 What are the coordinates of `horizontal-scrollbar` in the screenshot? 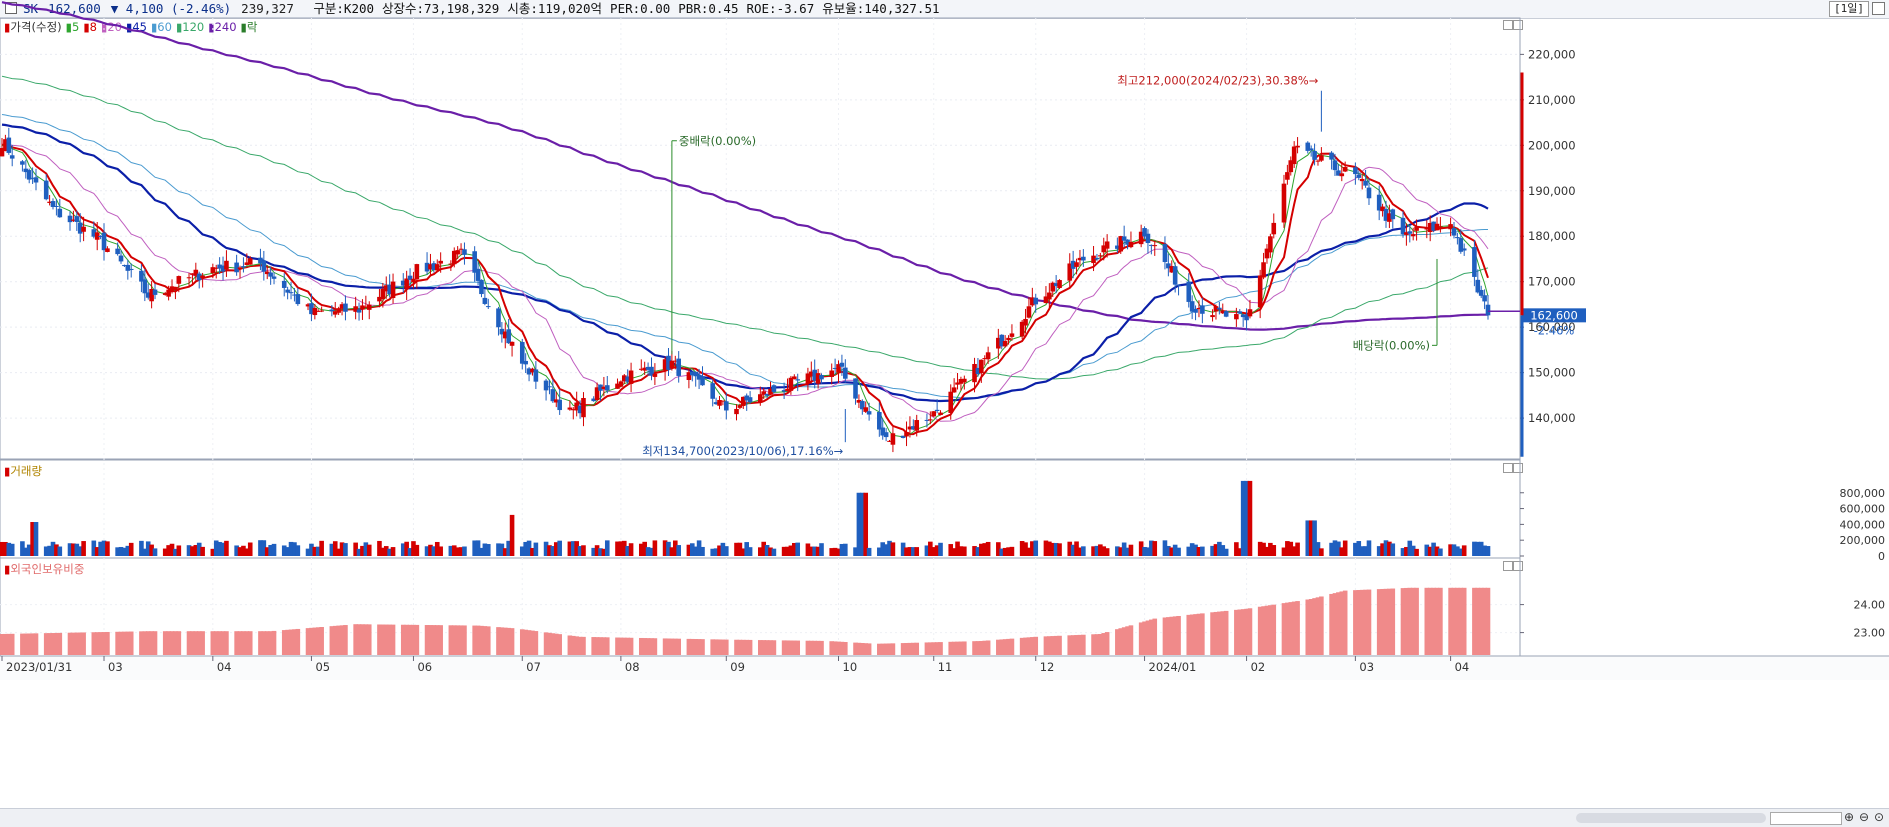 It's located at (1671, 818).